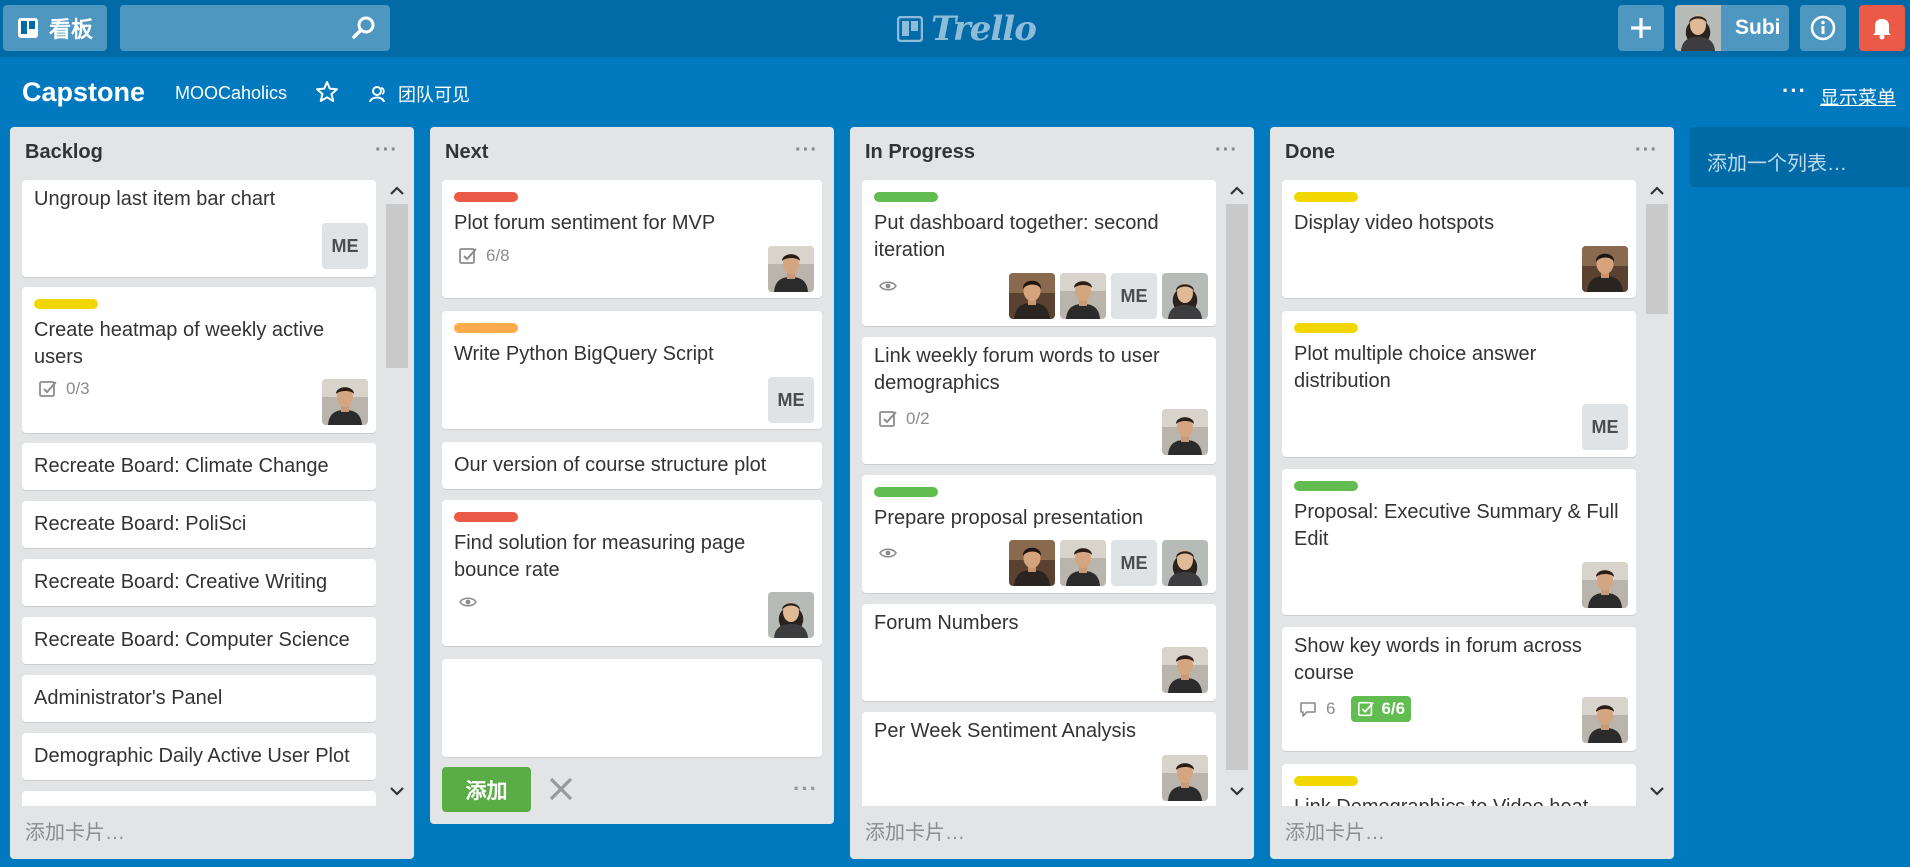 The image size is (1910, 867). I want to click on card: Recreate Board: Climate Change, so click(199, 466).